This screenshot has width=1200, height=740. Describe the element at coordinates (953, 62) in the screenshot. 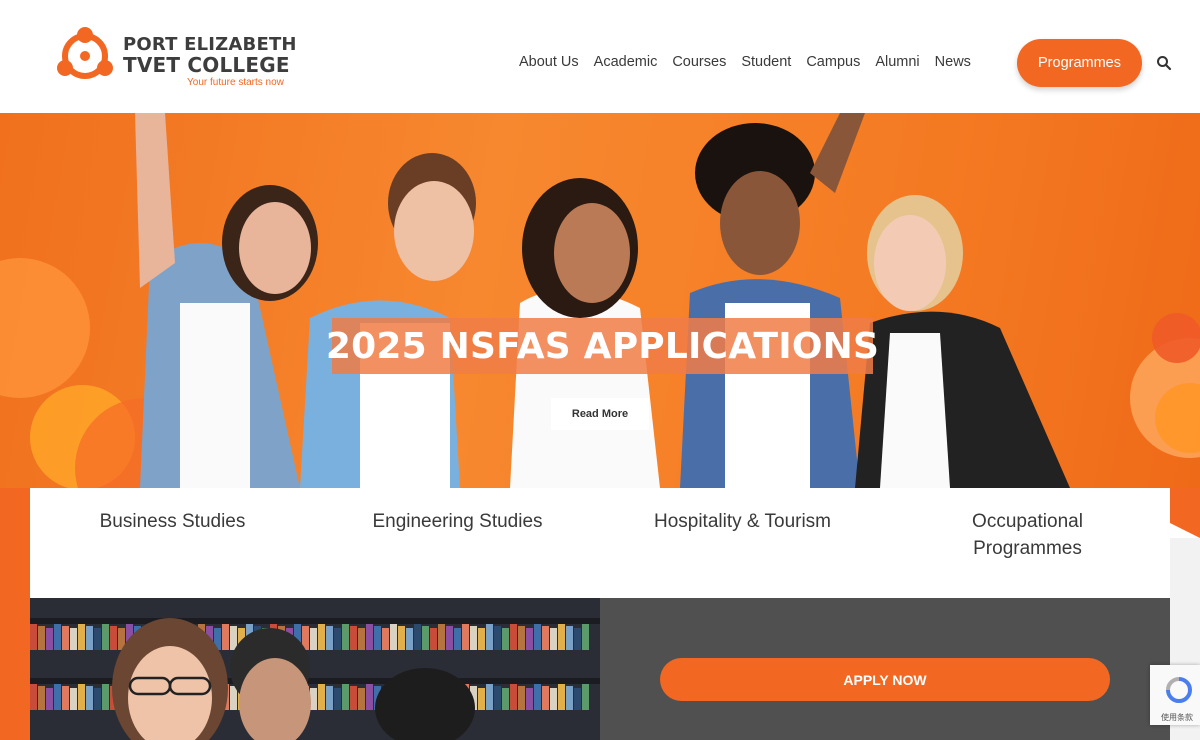

I see `nav-news: News` at that location.